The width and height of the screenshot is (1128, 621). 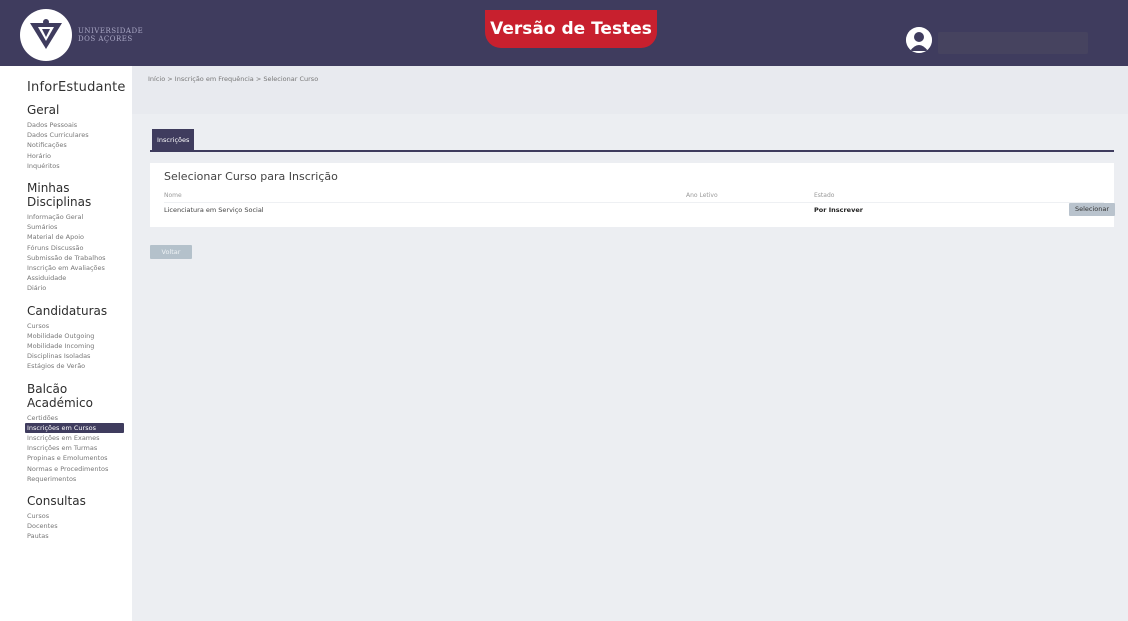 What do you see at coordinates (111, 35) in the screenshot?
I see `logo-text: UNIVERSIDADE DOS AÇORES` at bounding box center [111, 35].